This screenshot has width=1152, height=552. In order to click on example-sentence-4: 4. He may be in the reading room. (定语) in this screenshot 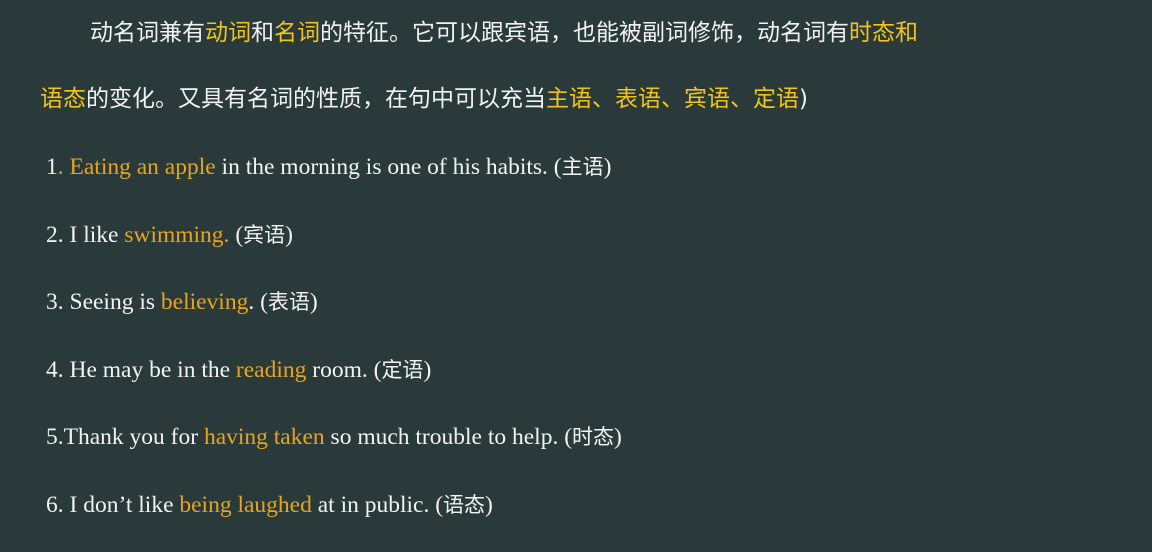, I will do `click(586, 384)`.